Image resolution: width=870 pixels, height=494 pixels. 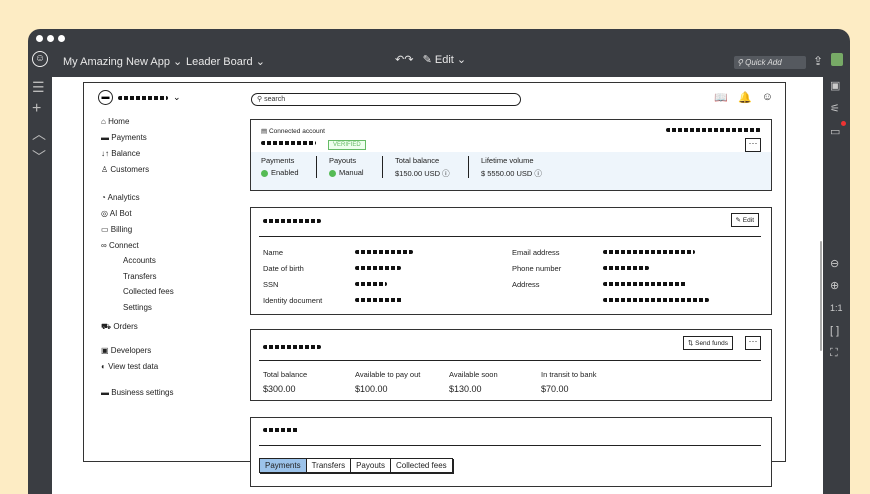 I want to click on window-controls, so click(x=50, y=38).